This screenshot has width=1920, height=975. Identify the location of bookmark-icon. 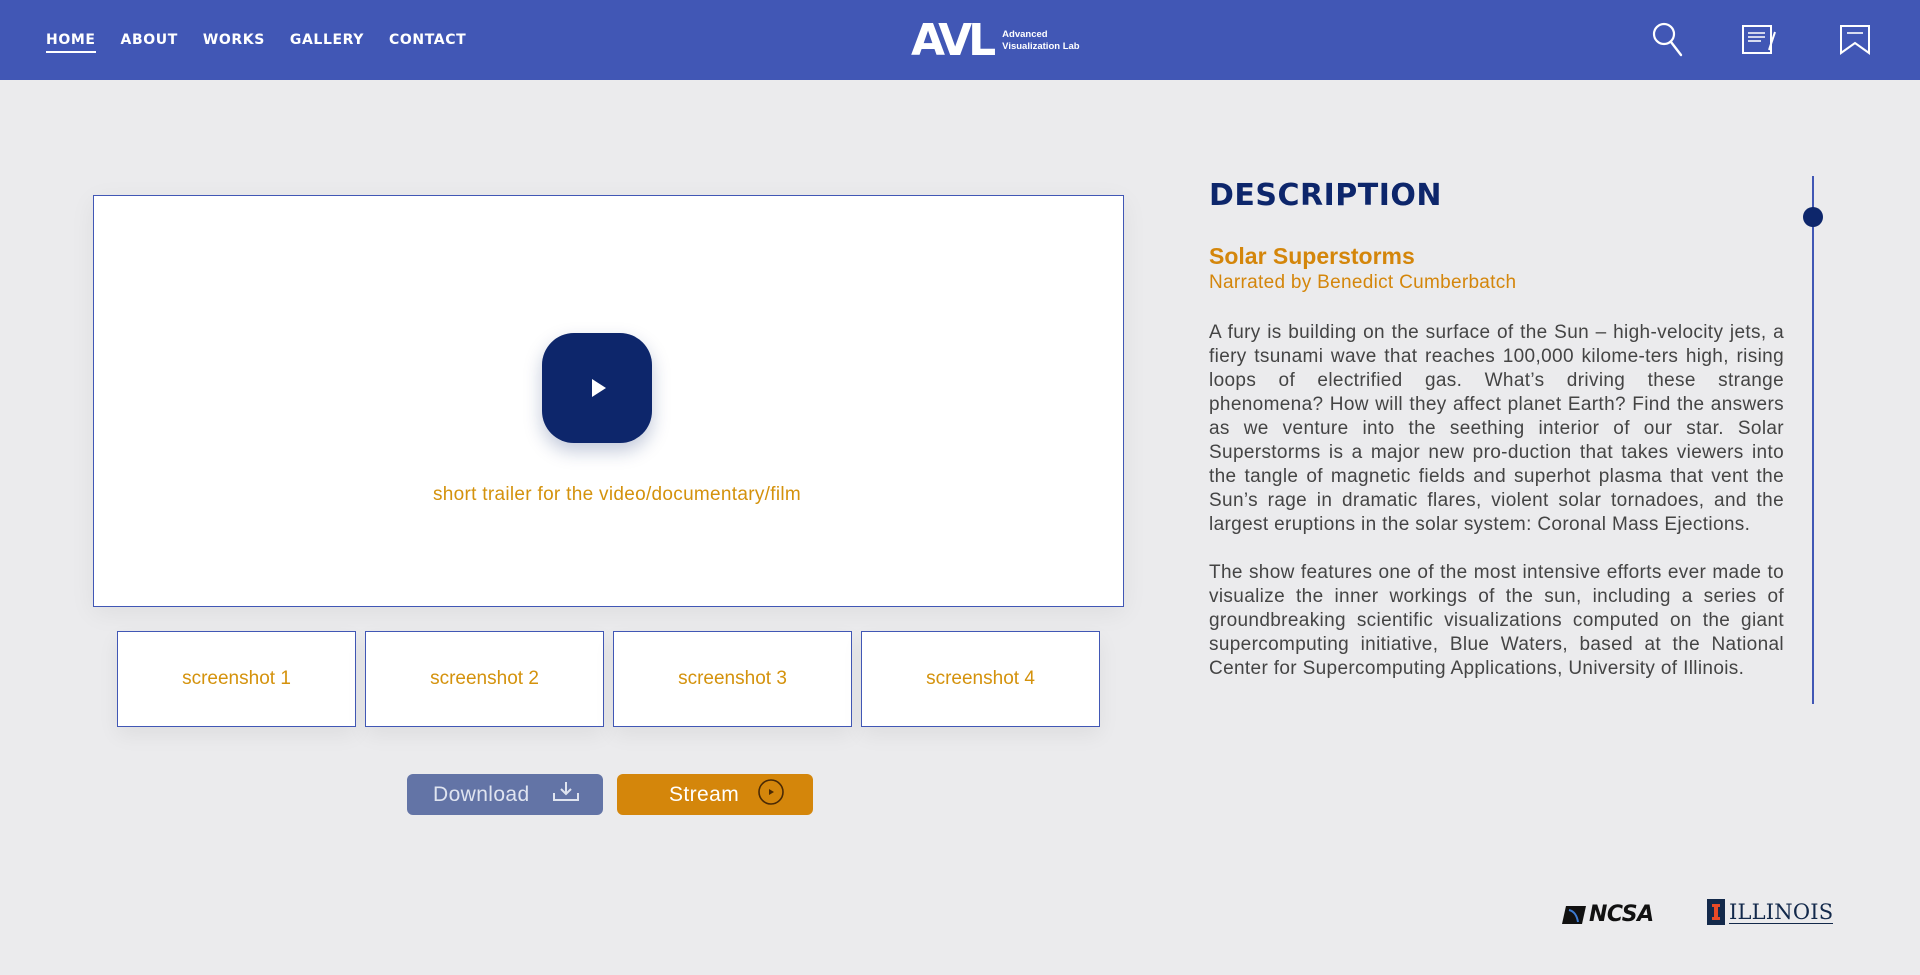
(1855, 41).